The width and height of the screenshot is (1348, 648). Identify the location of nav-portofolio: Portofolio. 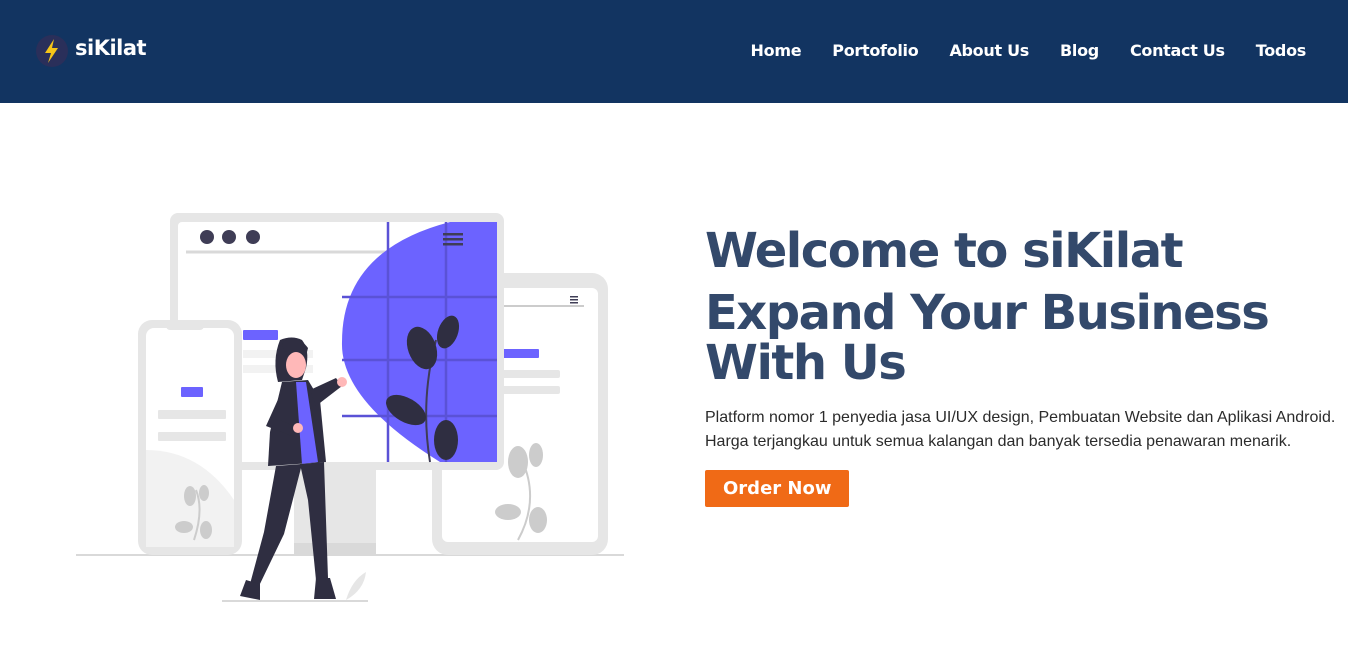
(875, 50).